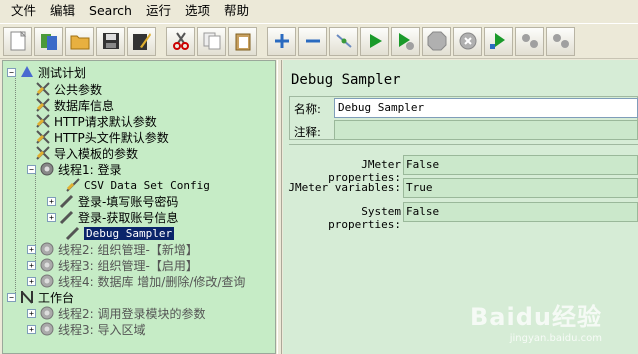  What do you see at coordinates (486, 108) in the screenshot?
I see `name-field: Debug Sampler` at bounding box center [486, 108].